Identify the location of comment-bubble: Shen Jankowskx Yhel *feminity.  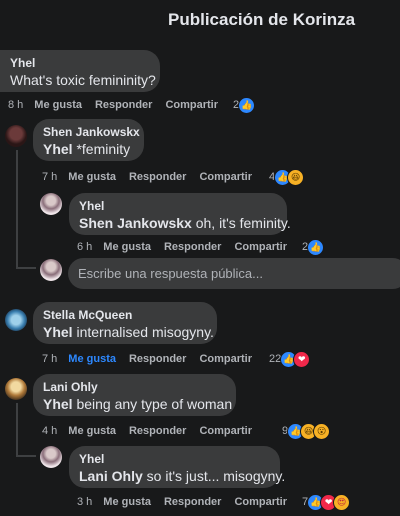
(88, 140).